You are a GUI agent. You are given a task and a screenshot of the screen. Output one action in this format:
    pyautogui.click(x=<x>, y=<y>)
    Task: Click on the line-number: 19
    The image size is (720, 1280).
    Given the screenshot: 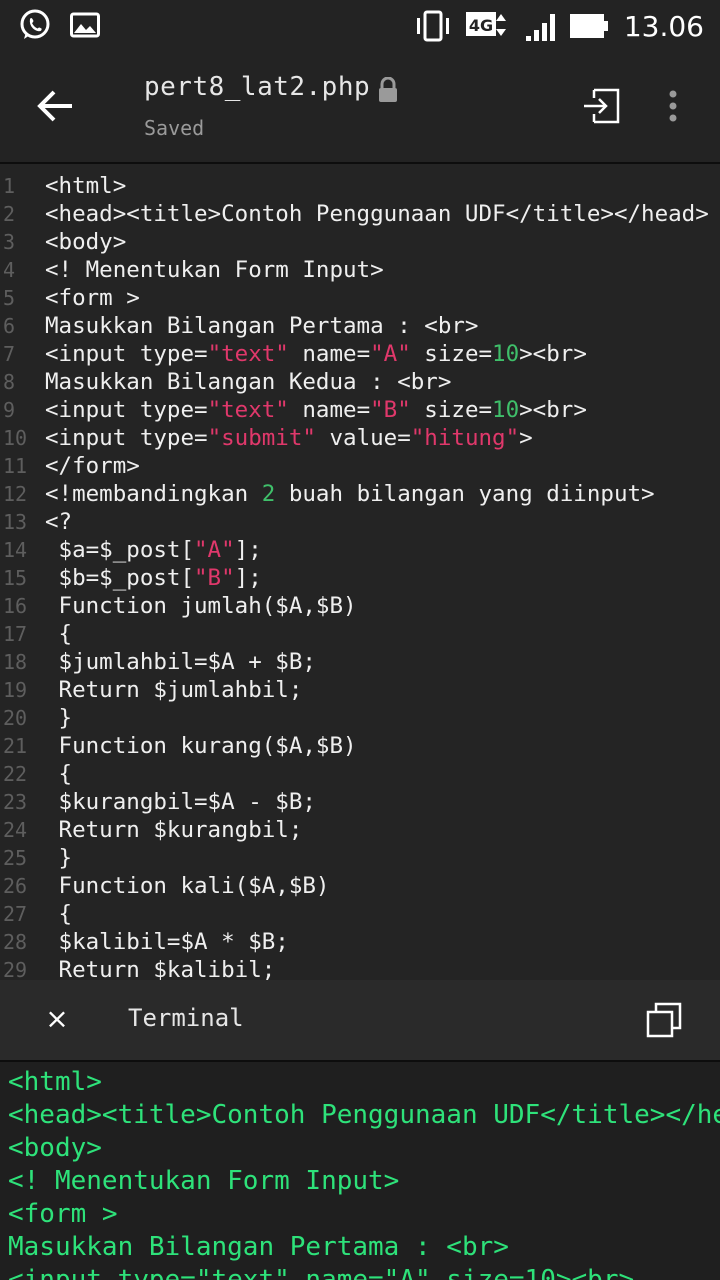 What is the action you would take?
    pyautogui.click(x=15, y=690)
    